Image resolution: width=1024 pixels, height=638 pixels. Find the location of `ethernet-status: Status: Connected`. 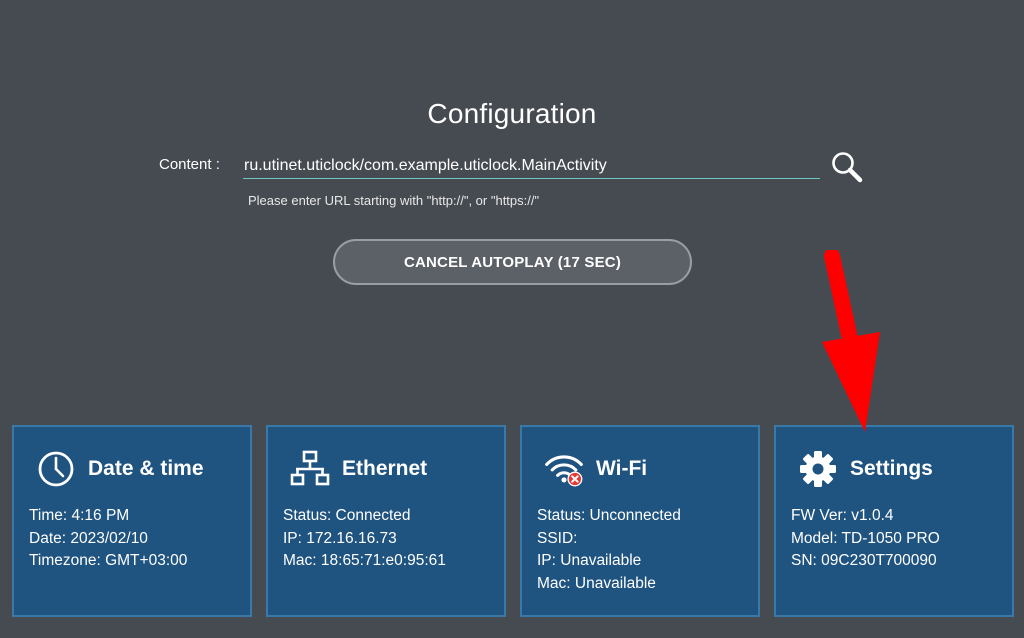

ethernet-status: Status: Connected is located at coordinates (347, 515).